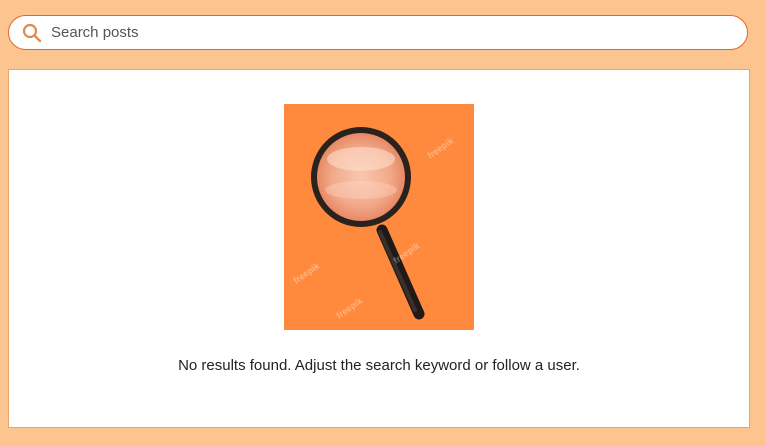  What do you see at coordinates (379, 217) in the screenshot?
I see `magnifying-glass-illustration: freepik freepik freepik freepik` at bounding box center [379, 217].